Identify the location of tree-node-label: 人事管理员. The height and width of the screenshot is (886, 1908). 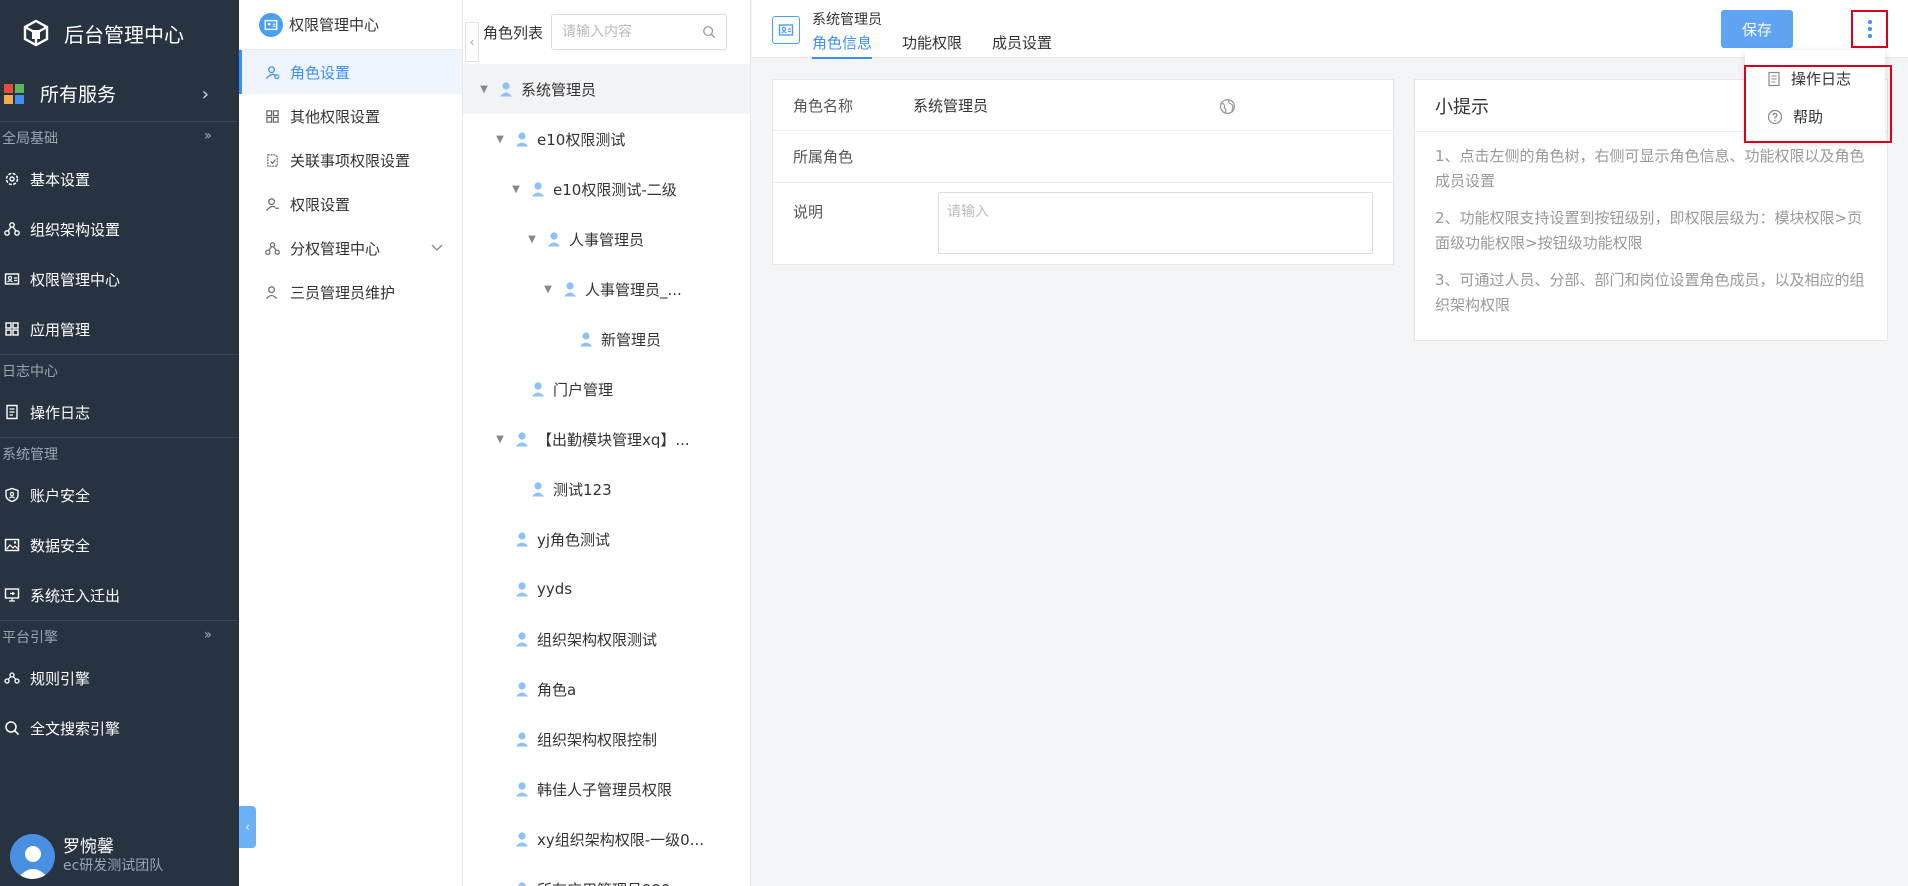
(607, 239).